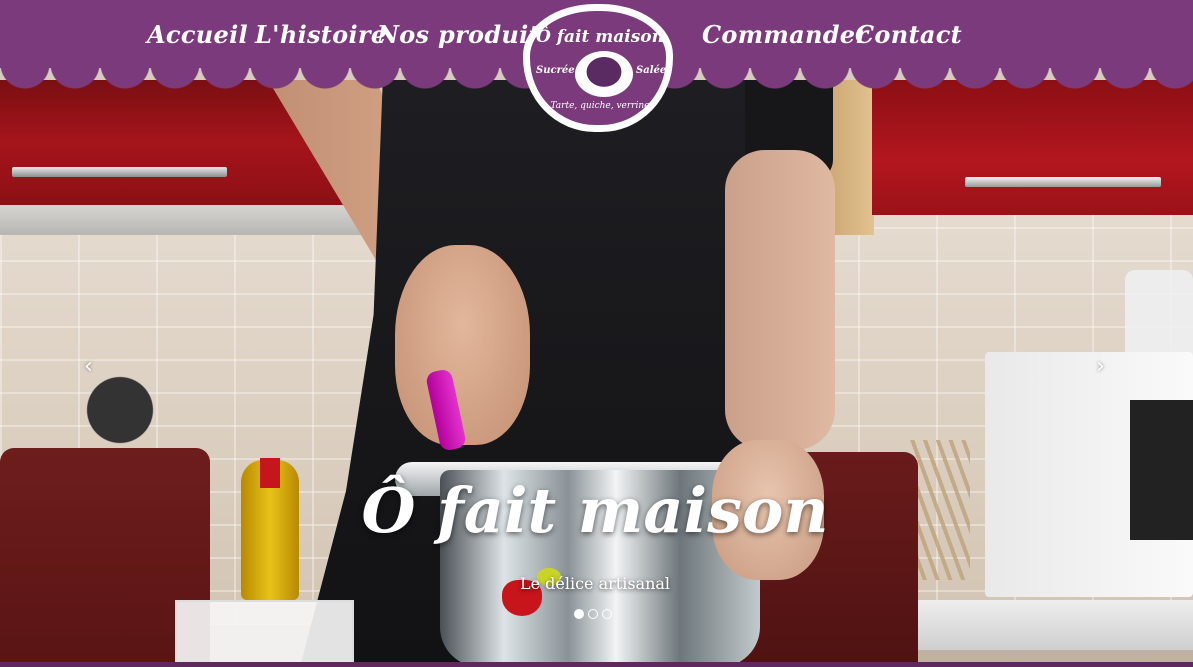 This screenshot has width=1193, height=667. I want to click on slider-prev-button: ‹, so click(88, 366).